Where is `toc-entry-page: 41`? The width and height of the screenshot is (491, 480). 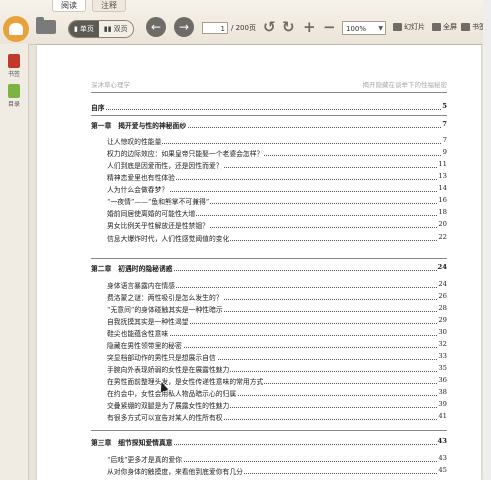
toc-entry-page: 41 is located at coordinates (442, 416).